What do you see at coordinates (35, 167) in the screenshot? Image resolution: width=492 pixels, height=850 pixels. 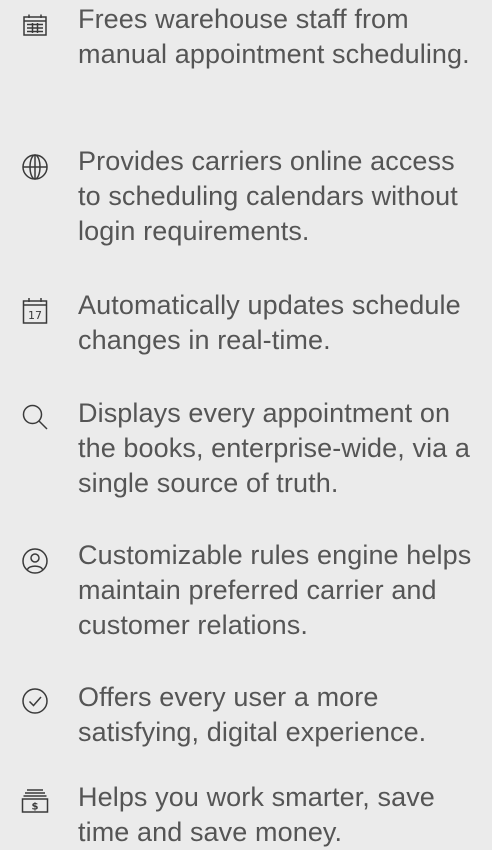 I see `globe-icon` at bounding box center [35, 167].